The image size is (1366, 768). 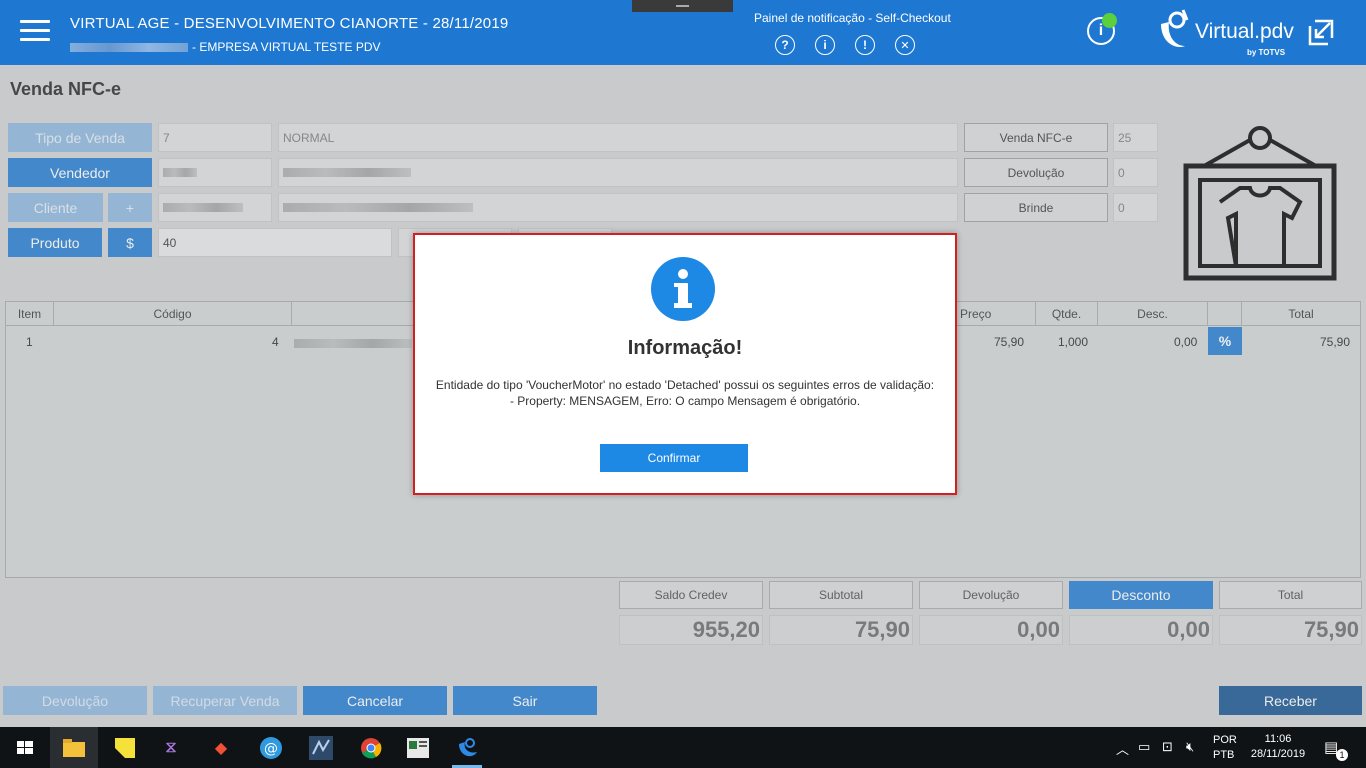 What do you see at coordinates (418, 748) in the screenshot?
I see `terminal-app-icon` at bounding box center [418, 748].